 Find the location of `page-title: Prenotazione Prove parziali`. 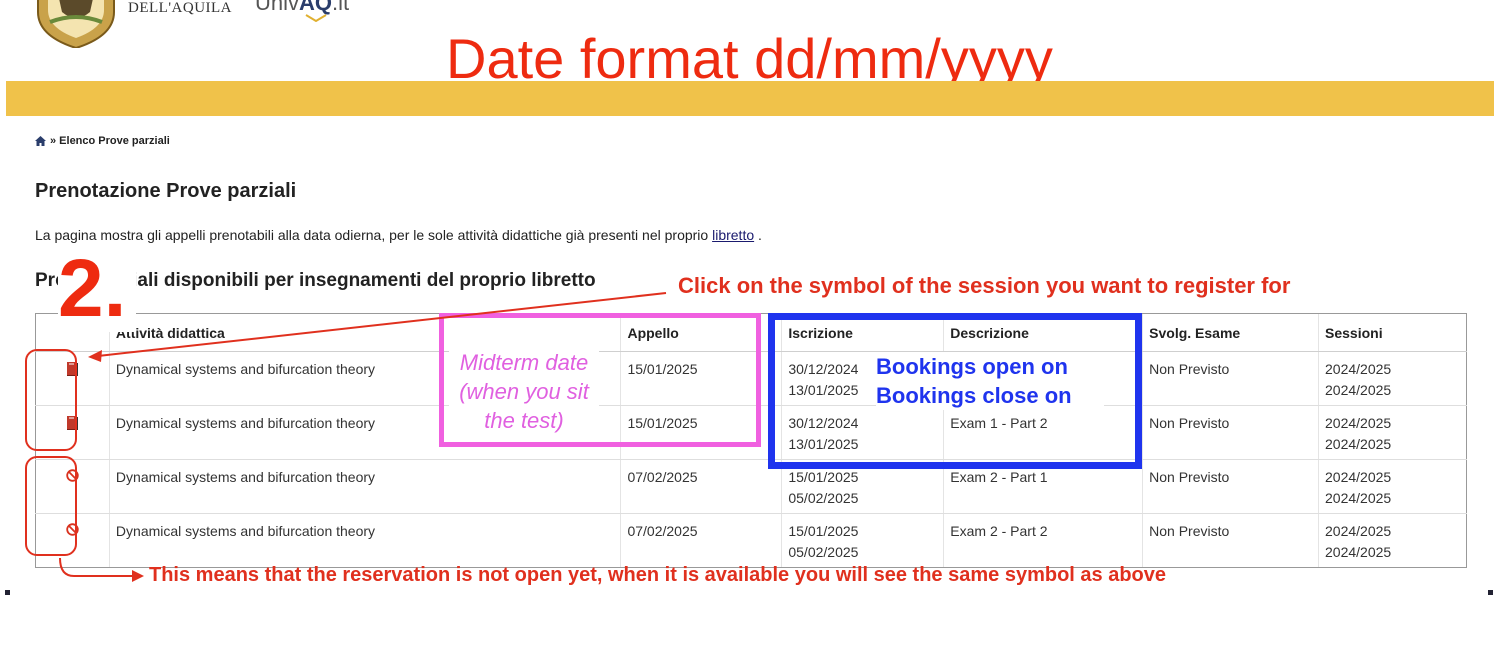

page-title: Prenotazione Prove parziali is located at coordinates (166, 191).